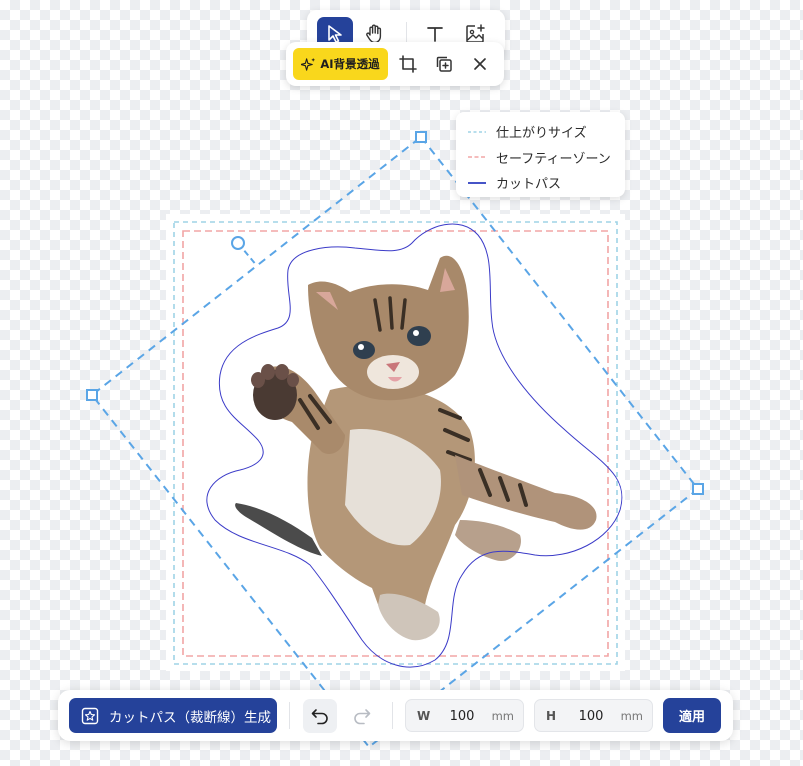 The image size is (803, 766). Describe the element at coordinates (424, 716) in the screenshot. I see `width-label: W` at that location.